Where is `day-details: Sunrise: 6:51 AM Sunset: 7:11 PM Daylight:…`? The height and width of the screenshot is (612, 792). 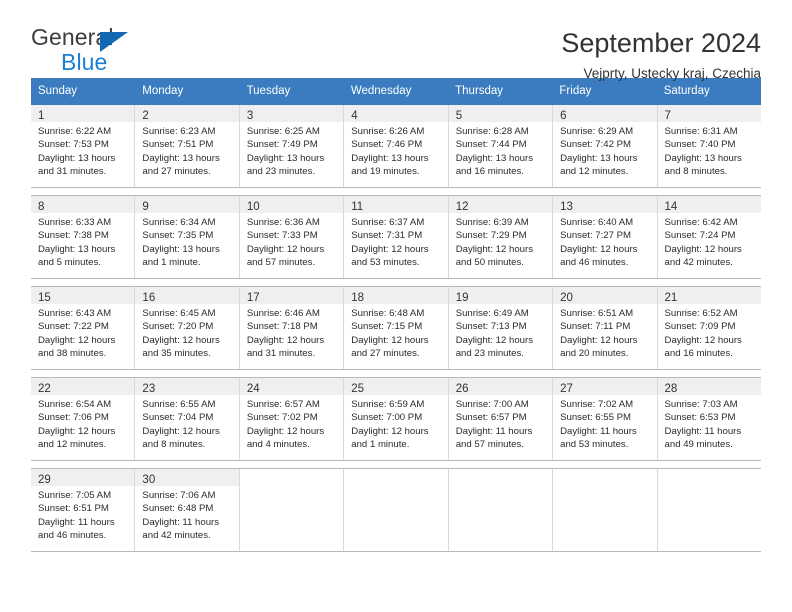 day-details: Sunrise: 6:51 AM Sunset: 7:11 PM Daylight:… is located at coordinates (604, 332).